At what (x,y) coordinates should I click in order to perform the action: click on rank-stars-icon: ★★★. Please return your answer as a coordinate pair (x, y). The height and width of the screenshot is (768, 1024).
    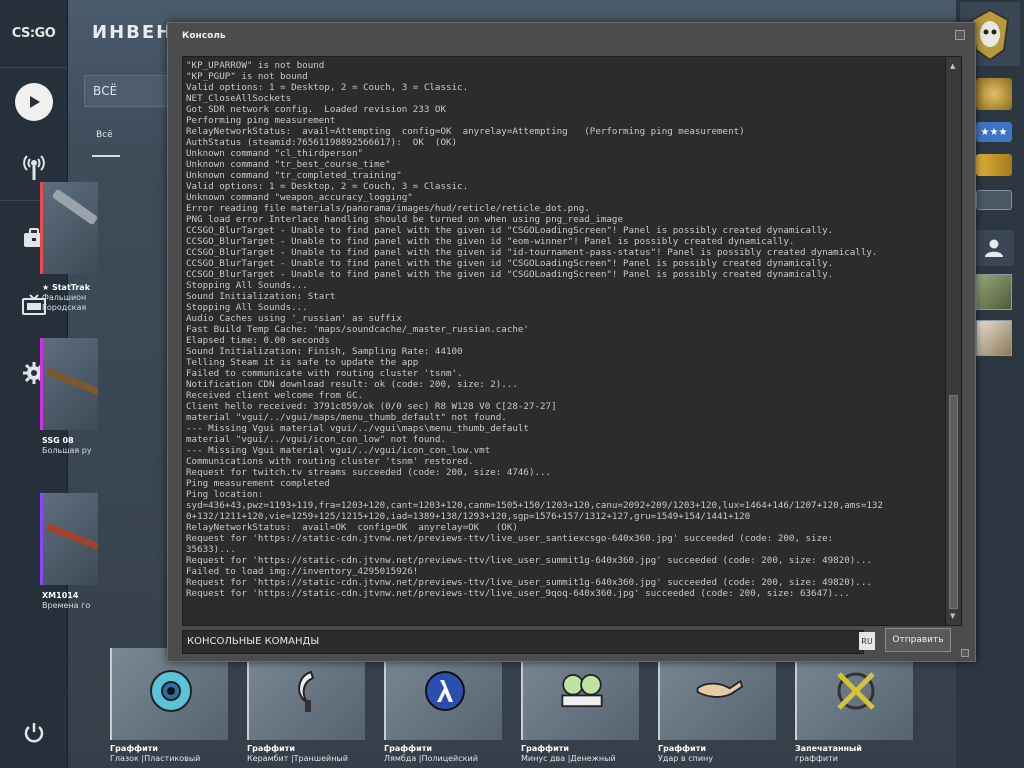
    Looking at the image, I should click on (994, 132).